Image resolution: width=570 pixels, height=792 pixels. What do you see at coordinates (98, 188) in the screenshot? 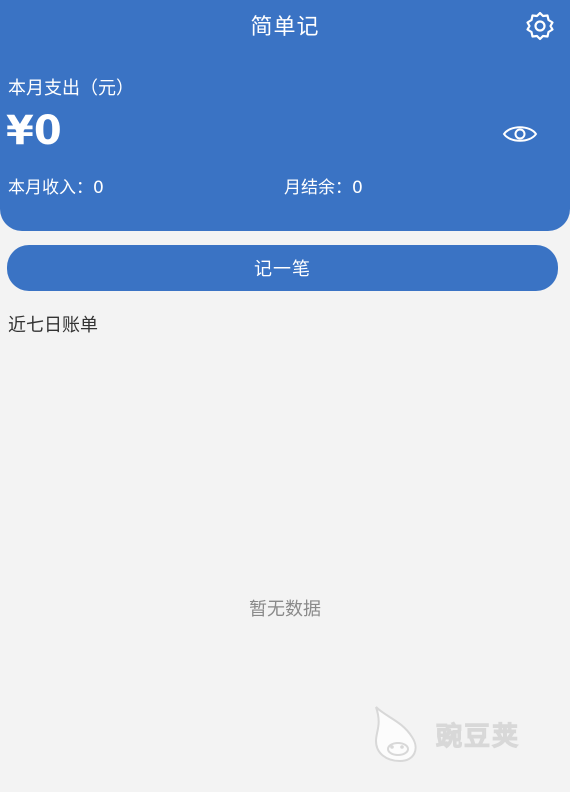
I see `monthly-income-value: 0` at bounding box center [98, 188].